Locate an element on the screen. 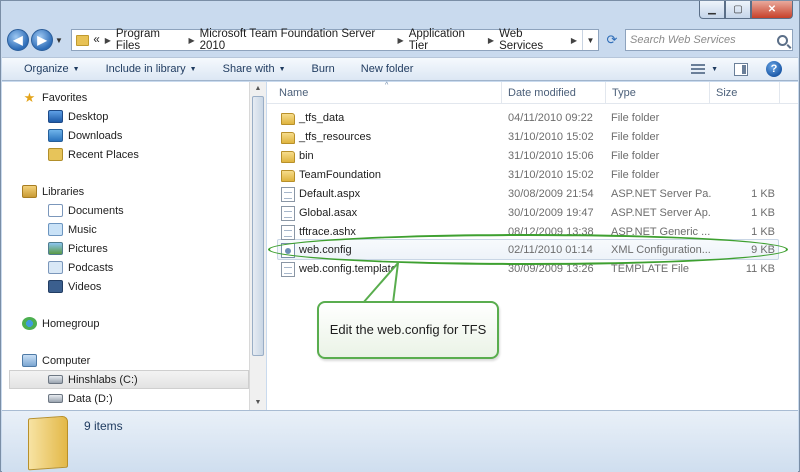 The image size is (800, 472). annotation-text: Edit the web.config for TFS is located at coordinates (408, 329).